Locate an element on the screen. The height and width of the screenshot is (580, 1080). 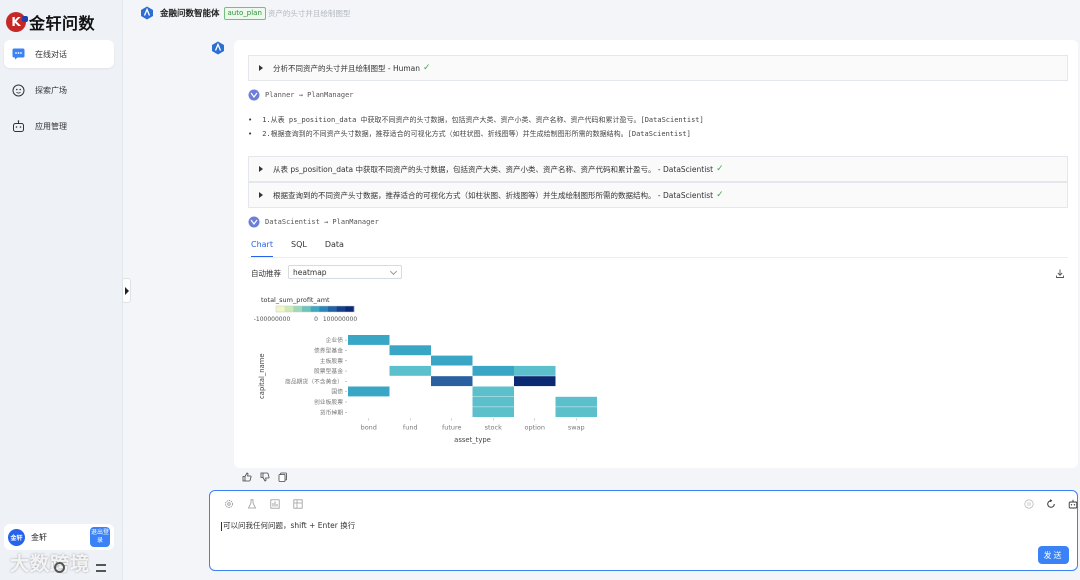
user-name: 金轩 is located at coordinates (39, 537).